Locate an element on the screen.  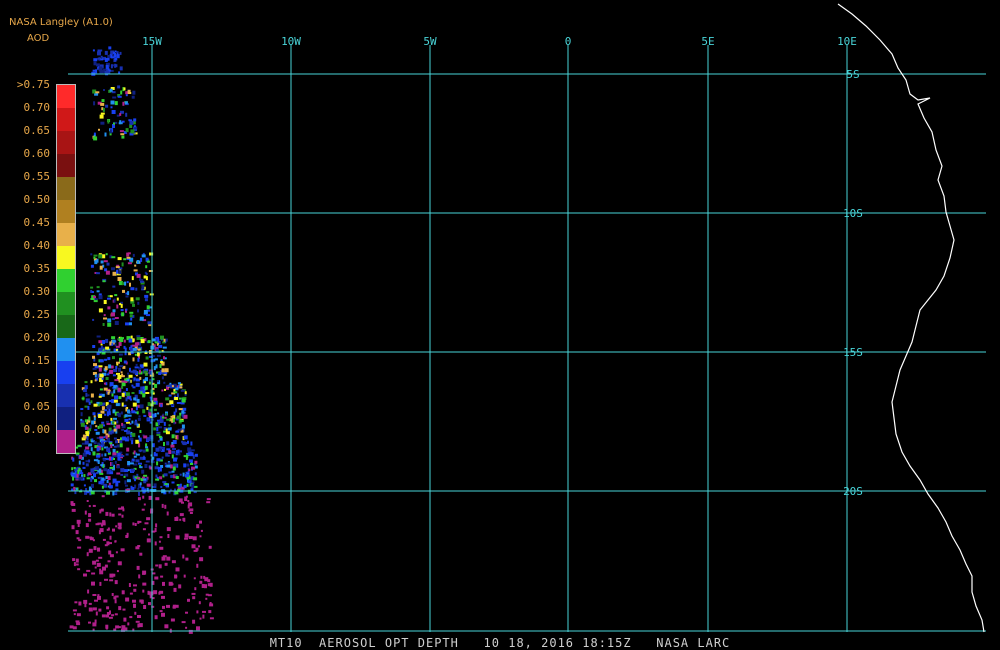
legend-label: 0.10 is located at coordinates (37, 383).